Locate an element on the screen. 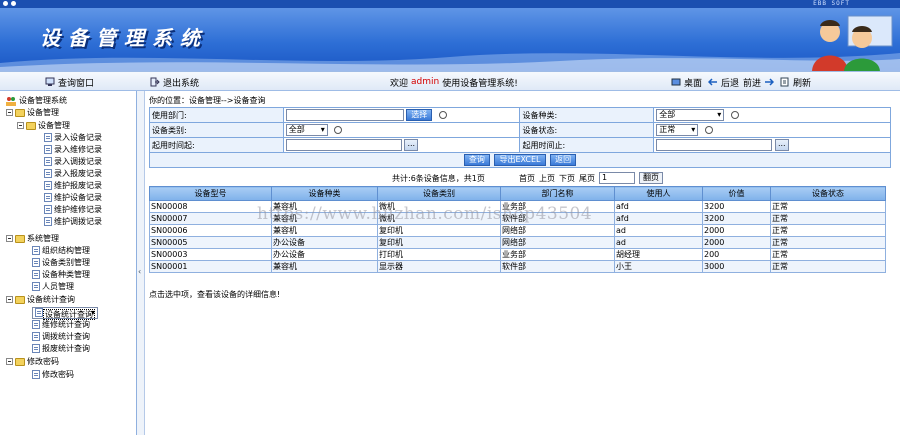 The width and height of the screenshot is (900, 435). tree-item: 录入报废记录 is located at coordinates (73, 173).